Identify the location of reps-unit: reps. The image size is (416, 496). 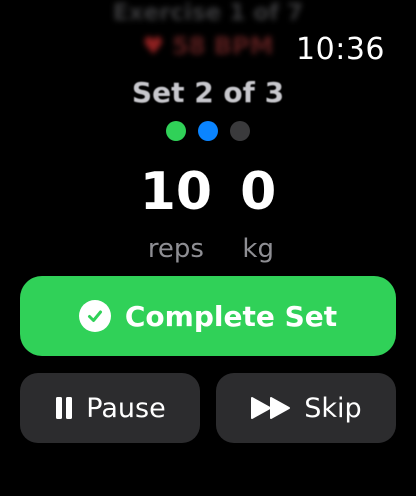
(175, 249).